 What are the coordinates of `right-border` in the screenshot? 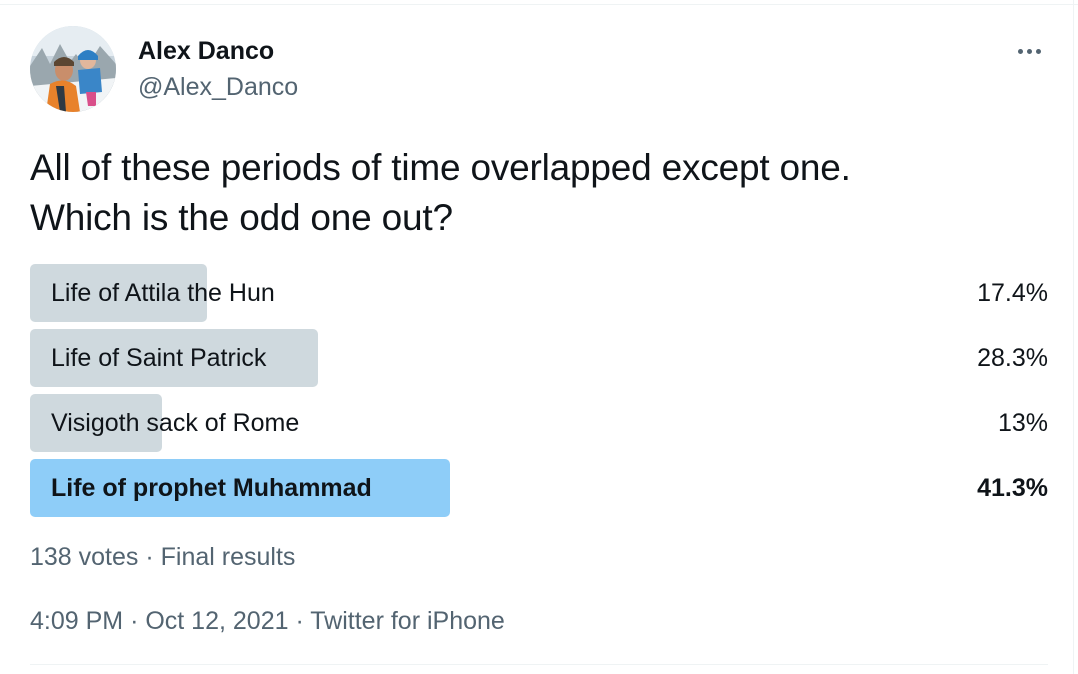 It's located at (1073, 337).